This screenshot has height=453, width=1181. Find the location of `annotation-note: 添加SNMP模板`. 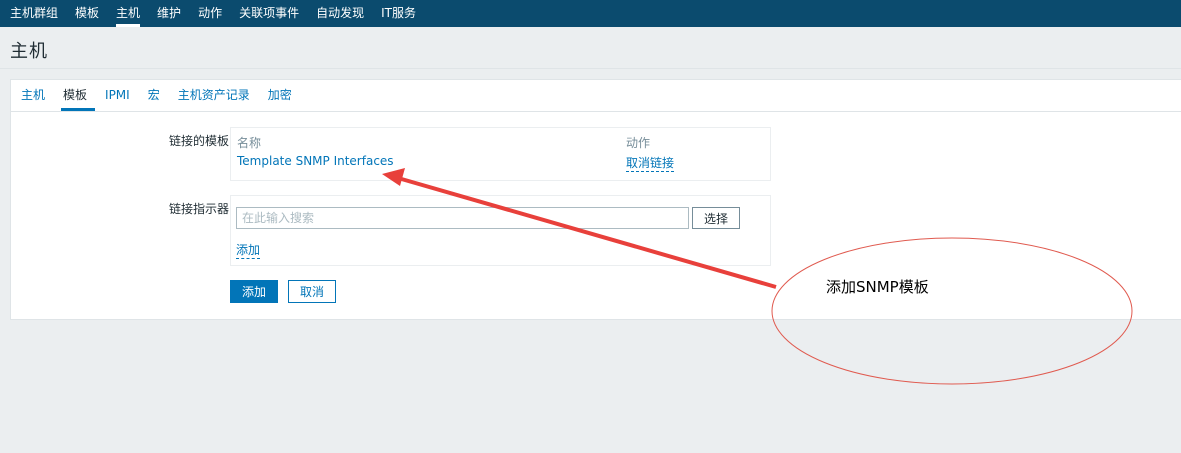

annotation-note: 添加SNMP模板 is located at coordinates (877, 287).